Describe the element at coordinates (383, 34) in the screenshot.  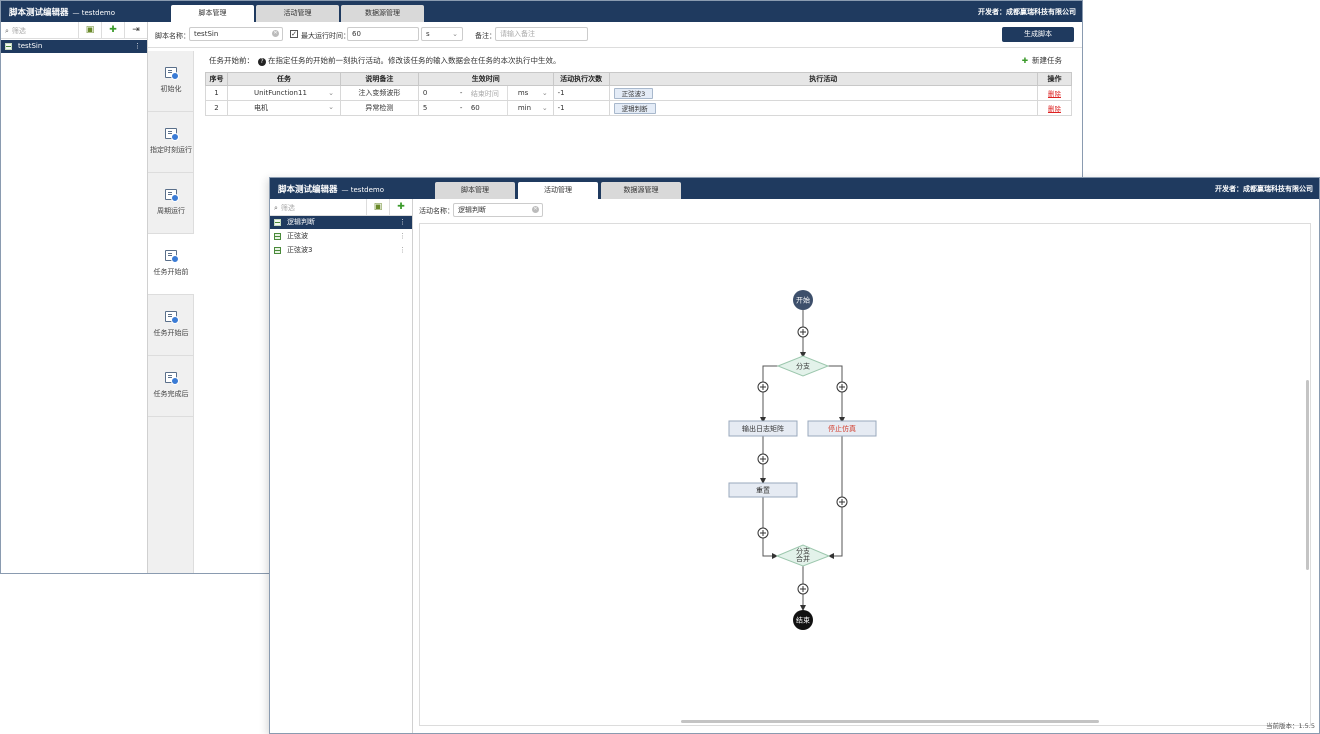
I see `max-runtime-input: 60` at that location.